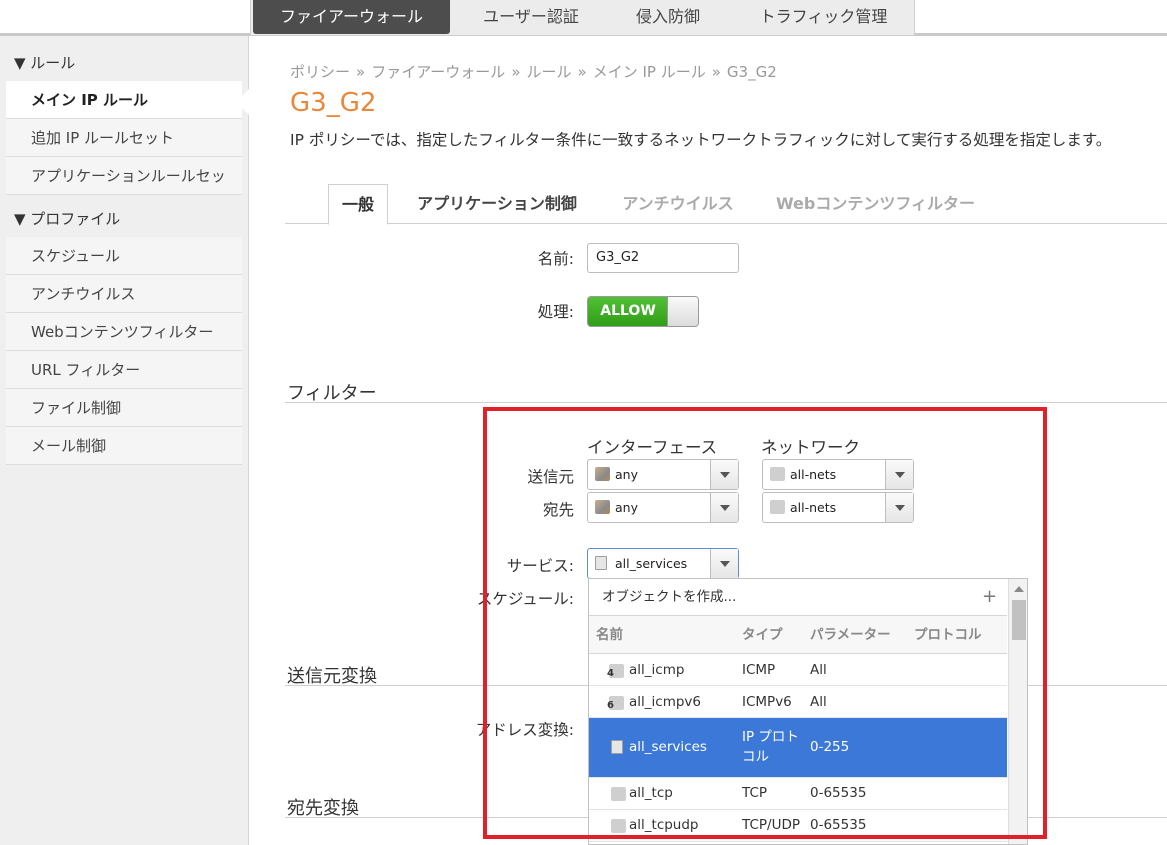 The image size is (1167, 845). Describe the element at coordinates (555, 312) in the screenshot. I see `action-label: 処理:` at that location.